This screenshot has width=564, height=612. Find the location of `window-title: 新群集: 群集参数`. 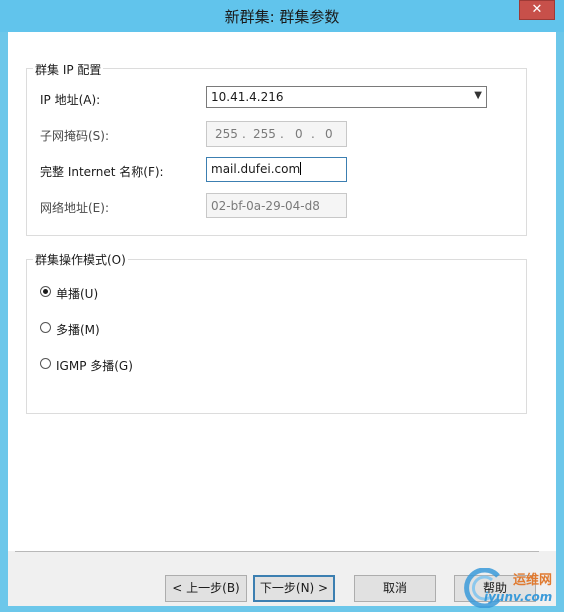

window-title: 新群集: 群集参数 is located at coordinates (282, 17).